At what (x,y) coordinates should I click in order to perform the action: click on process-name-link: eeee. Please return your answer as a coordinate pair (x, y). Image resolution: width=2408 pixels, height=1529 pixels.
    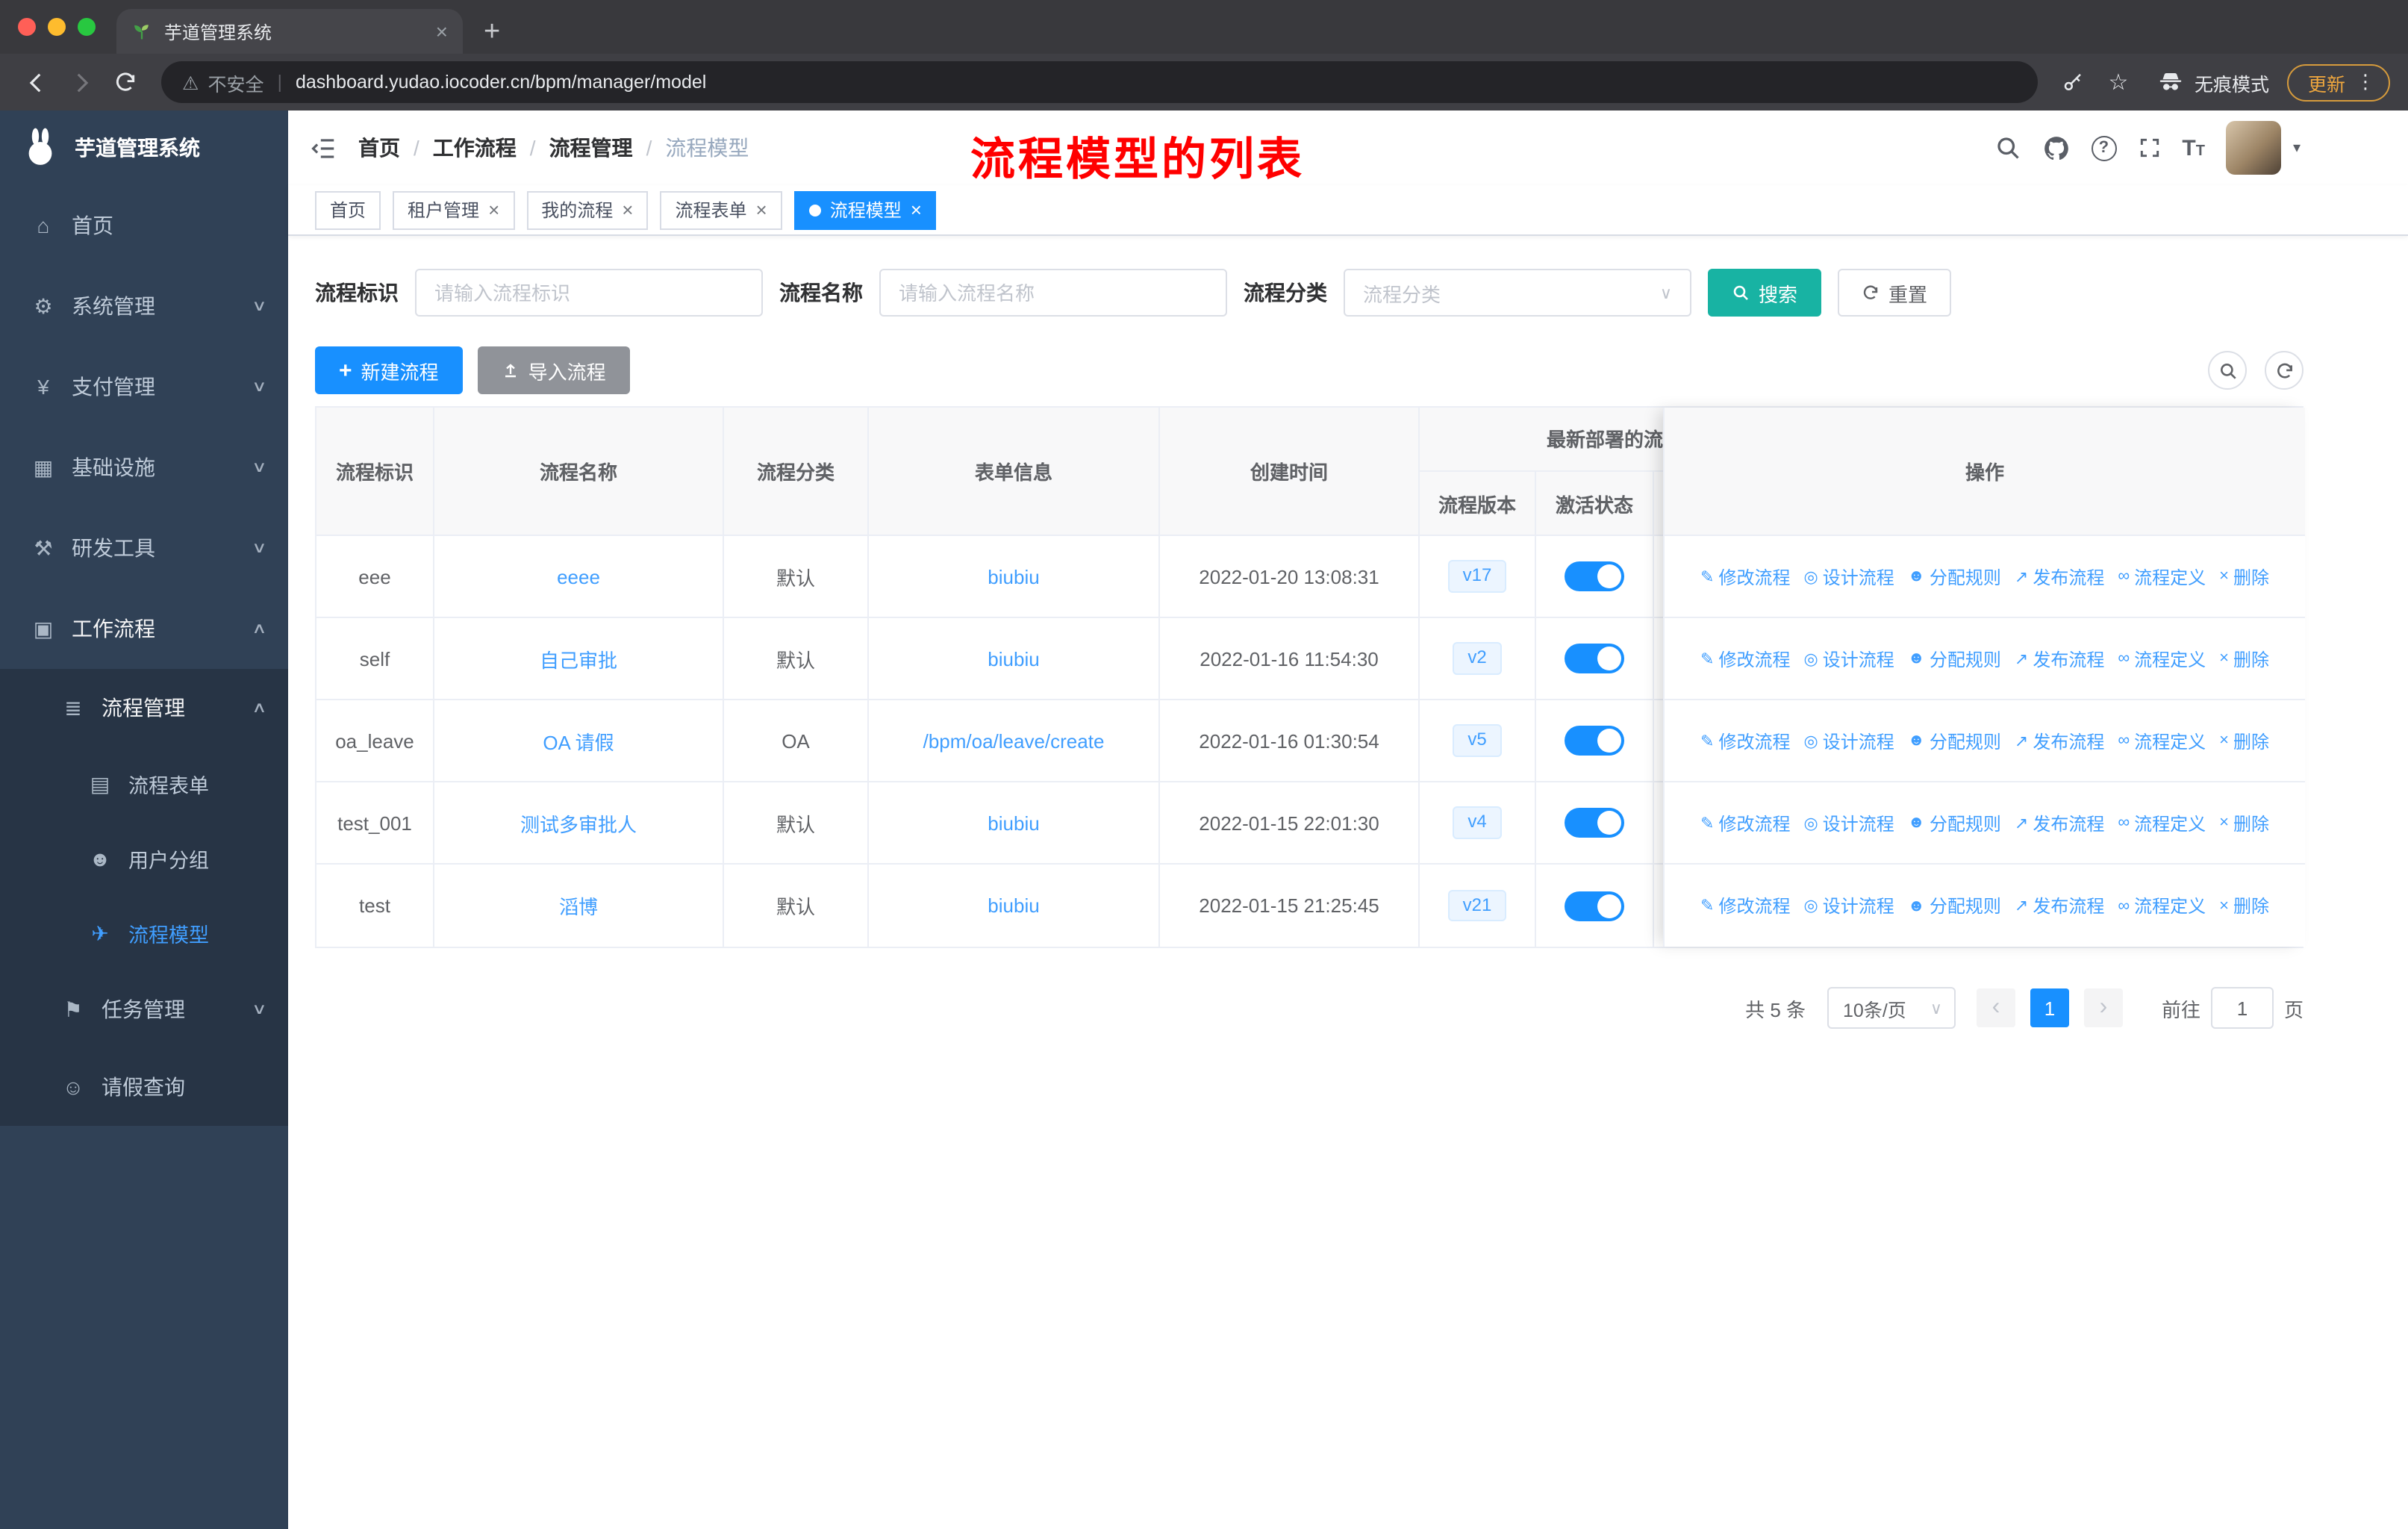
    Looking at the image, I should click on (578, 577).